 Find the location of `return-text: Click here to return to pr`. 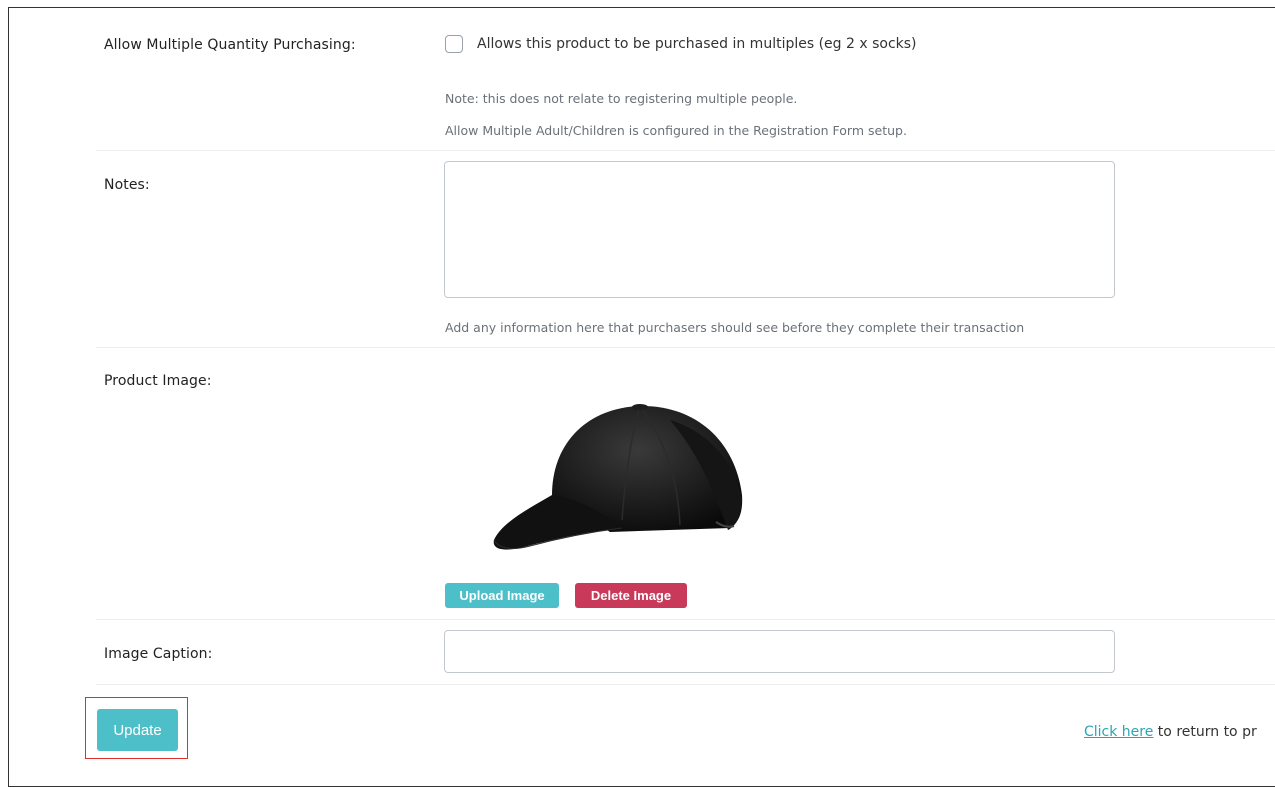

return-text: Click here to return to pr is located at coordinates (1170, 732).